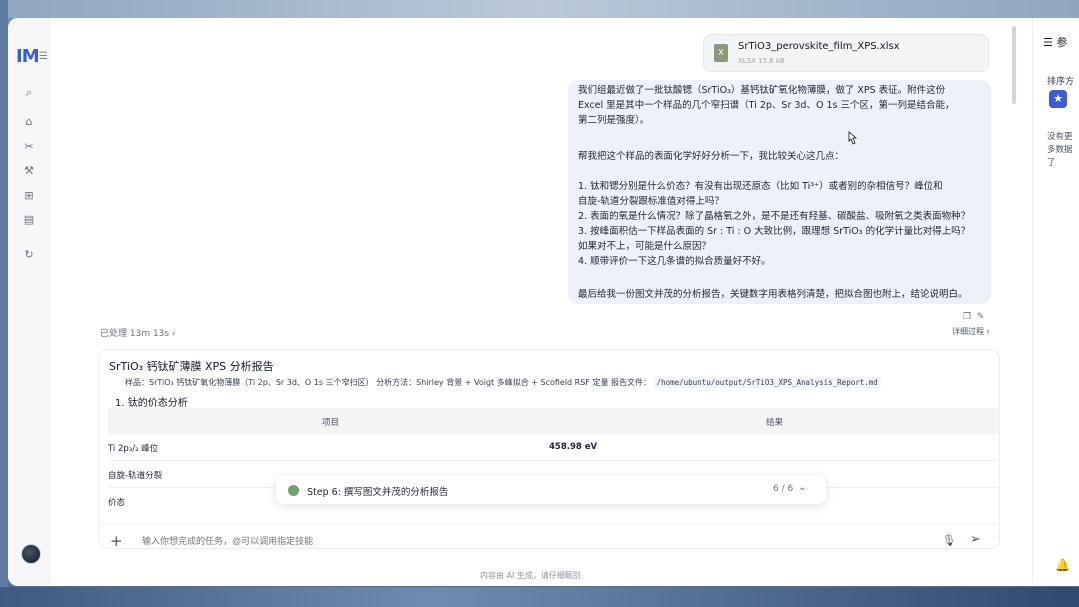  Describe the element at coordinates (551, 490) in the screenshot. I see `step-progress-bar: Step 6: 撰写图文并茂的分析报告 6 / 6 ⌄` at that location.